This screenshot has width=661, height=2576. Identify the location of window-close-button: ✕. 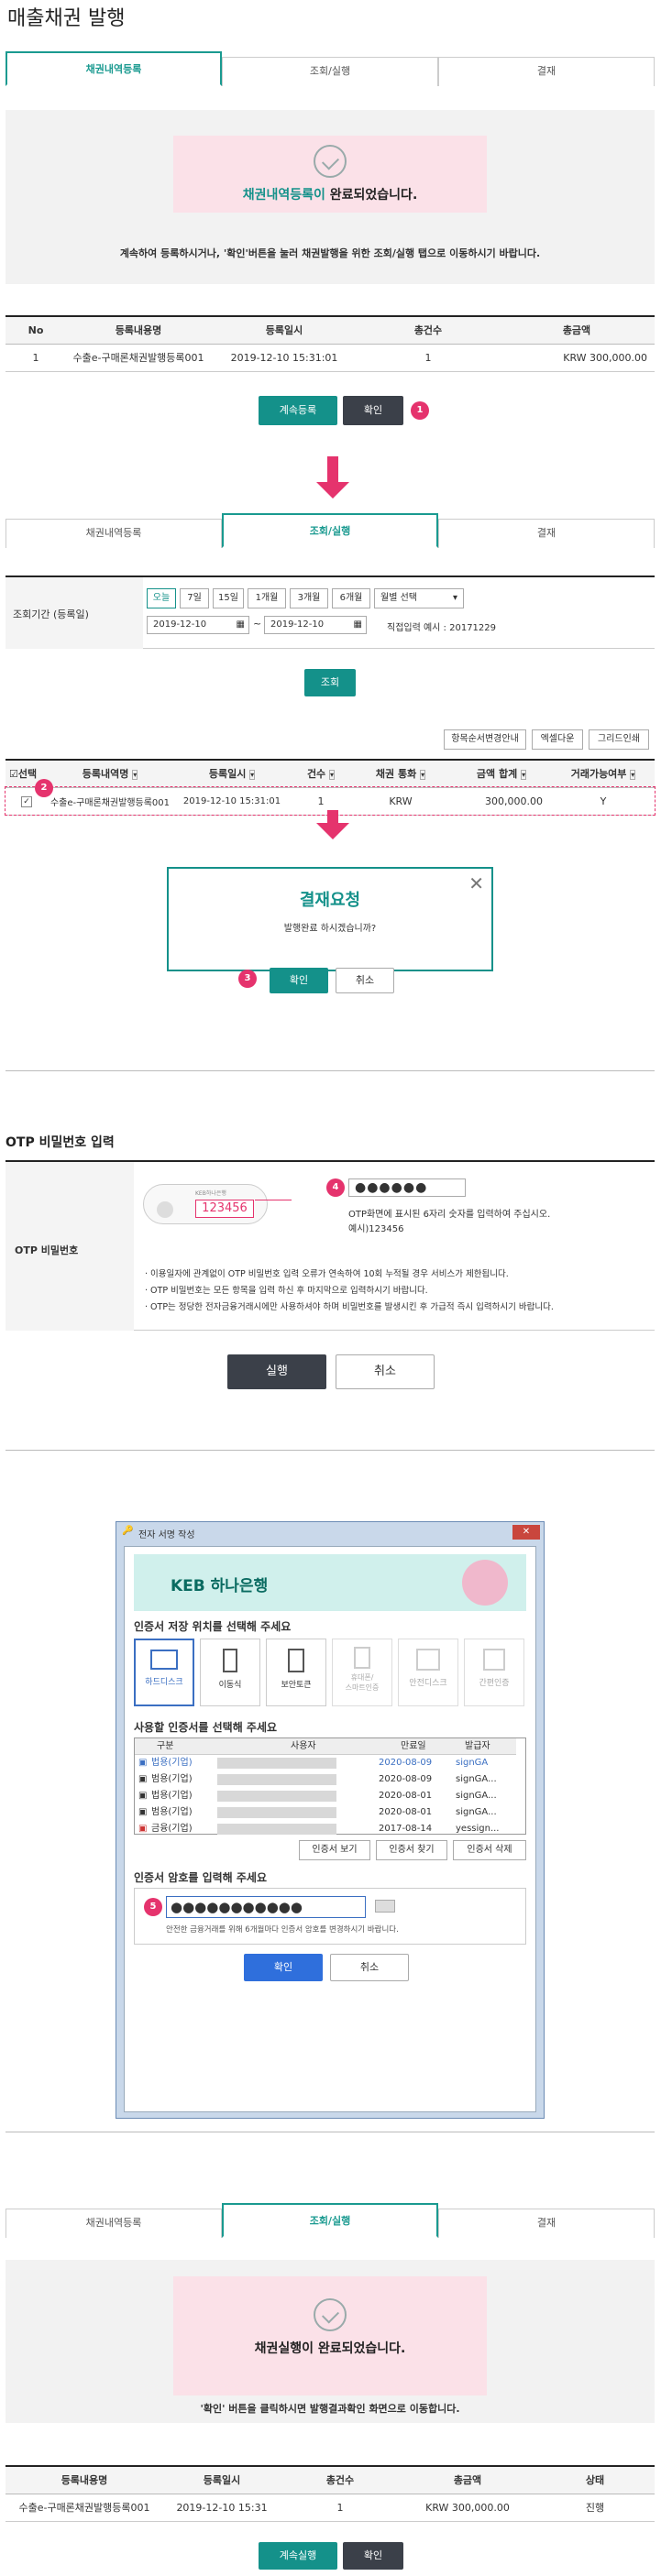
(526, 1532).